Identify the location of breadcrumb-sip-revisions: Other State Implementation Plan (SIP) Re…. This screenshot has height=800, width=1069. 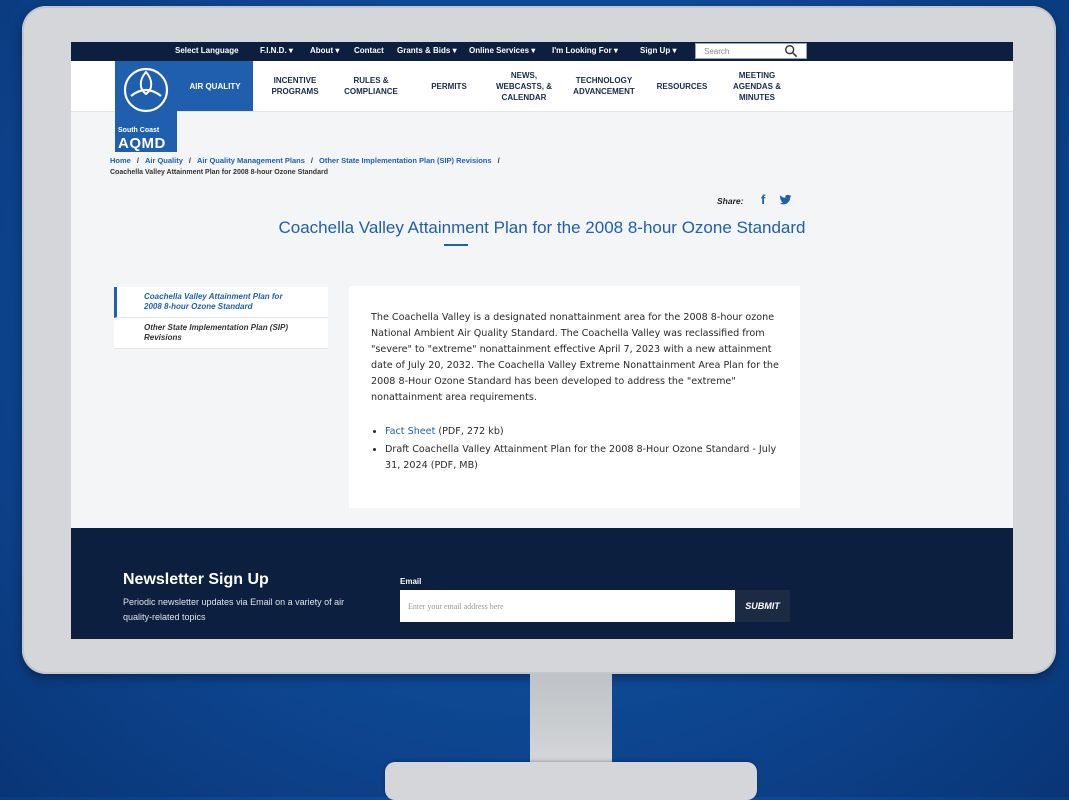
(405, 160).